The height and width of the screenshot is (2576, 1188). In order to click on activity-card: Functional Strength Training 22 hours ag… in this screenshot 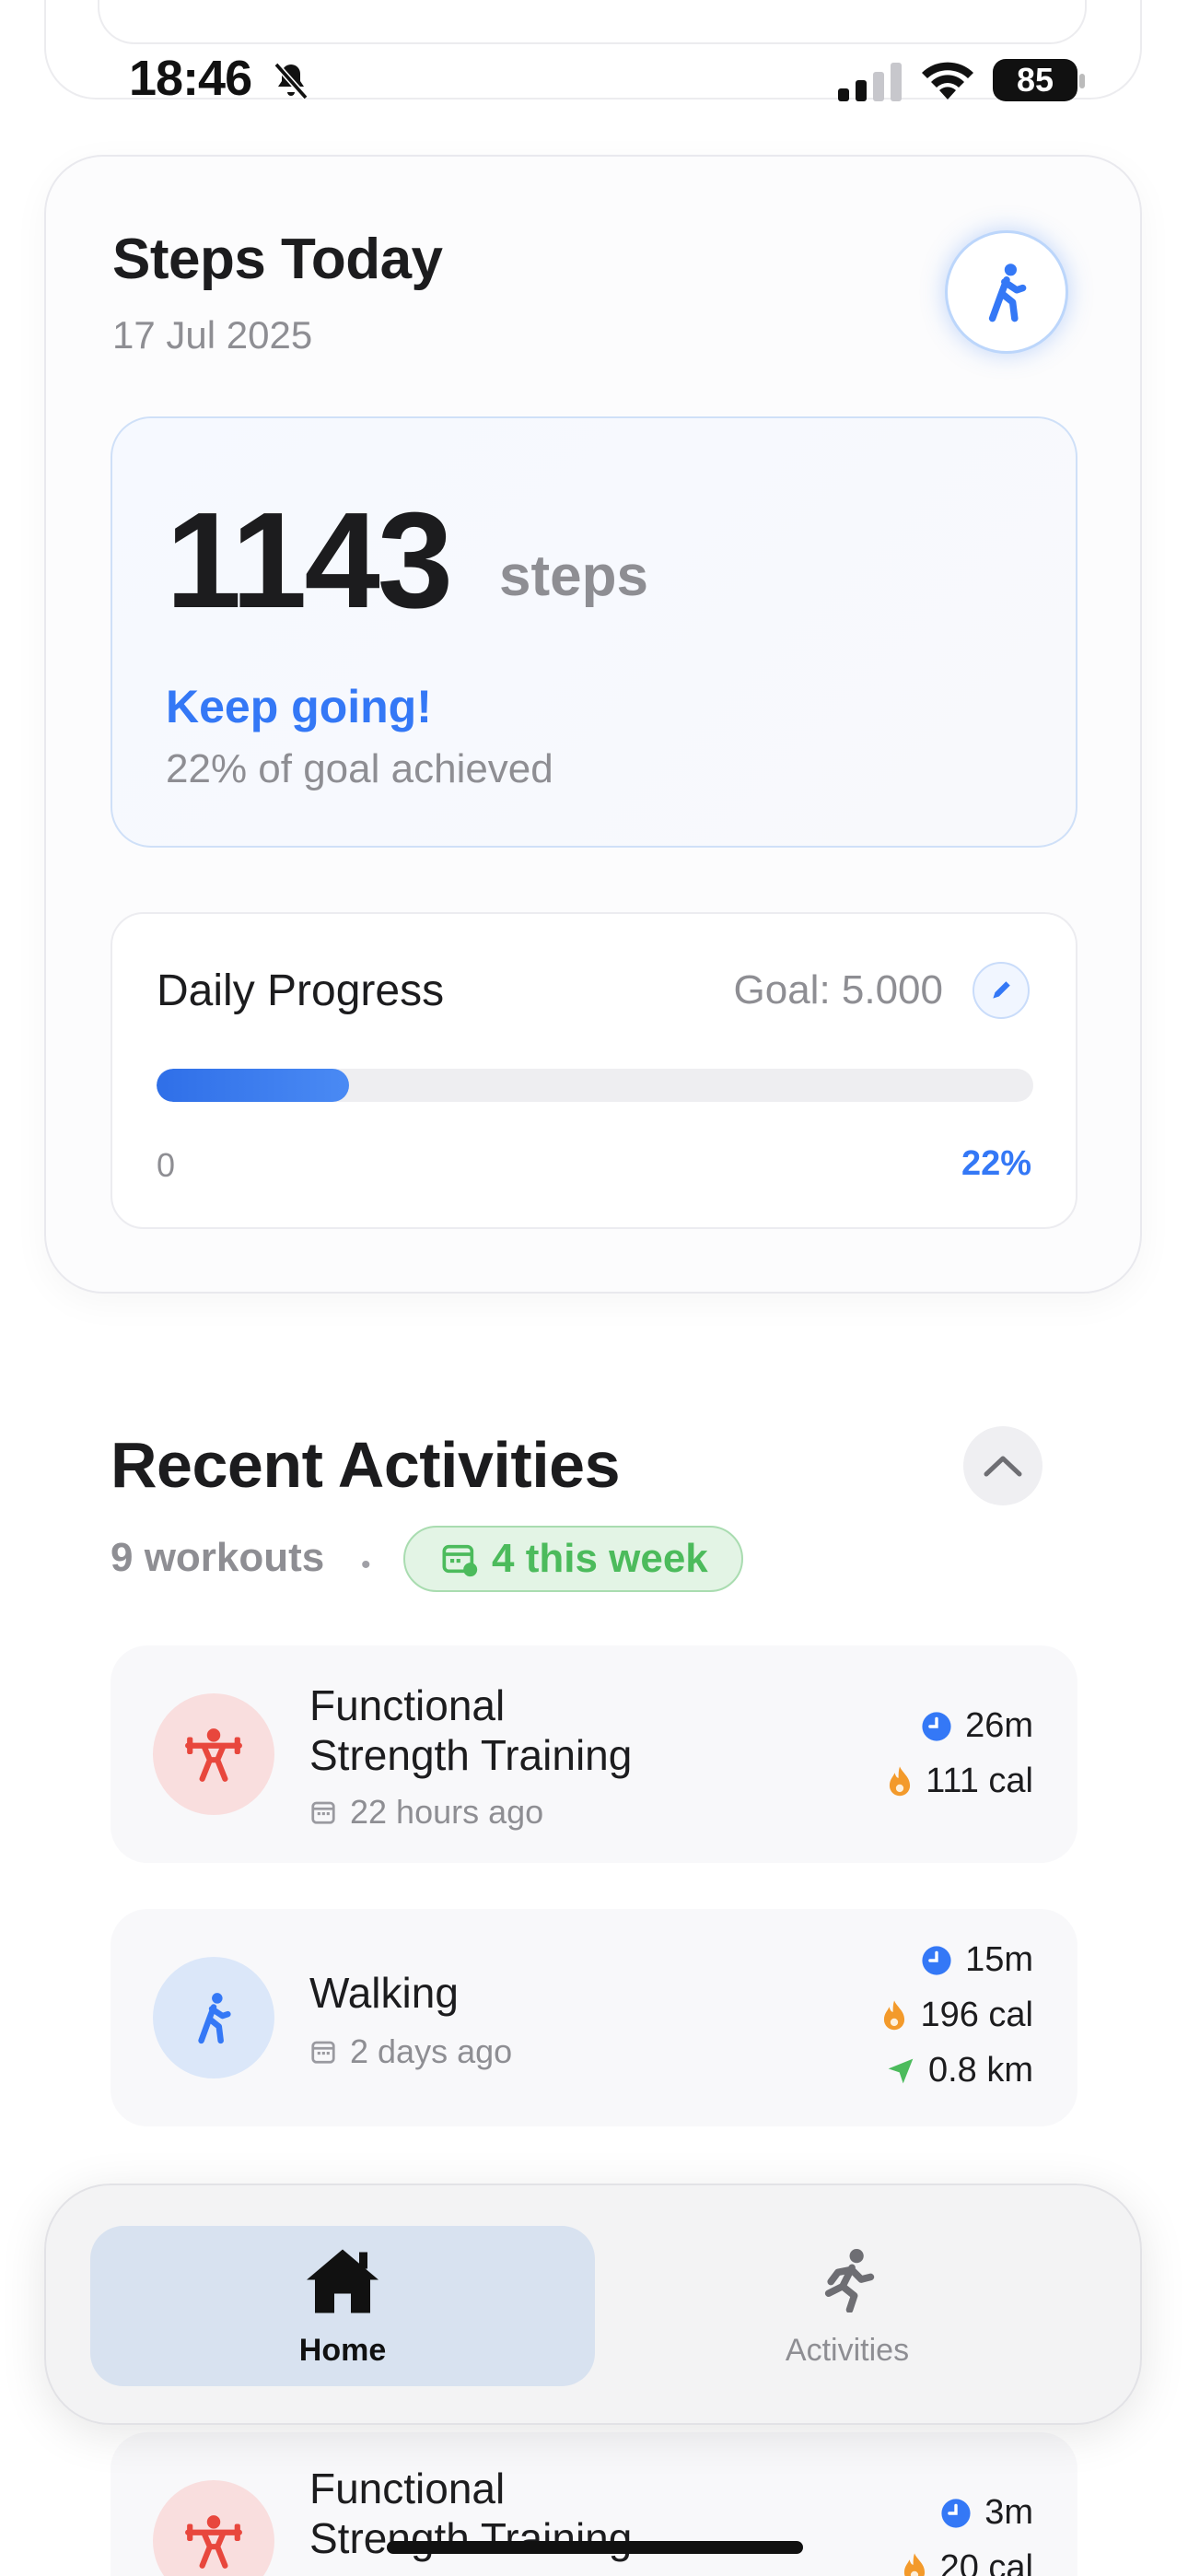, I will do `click(594, 1754)`.